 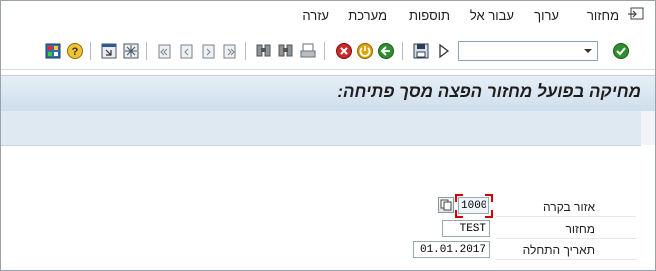 What do you see at coordinates (558, 250) in the screenshot?
I see `start-date-label: תאריך התחלה` at bounding box center [558, 250].